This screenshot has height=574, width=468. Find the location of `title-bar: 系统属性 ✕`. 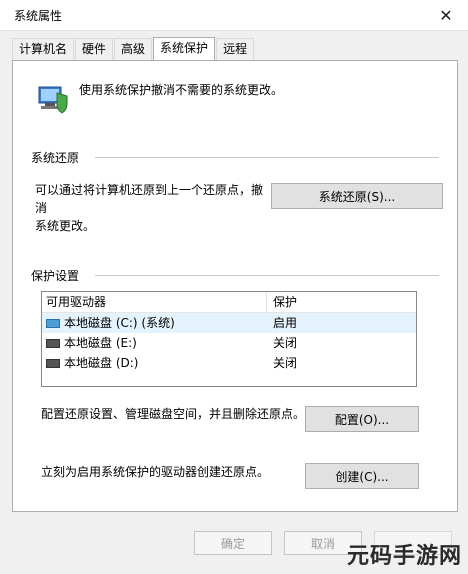

title-bar: 系统属性 ✕ is located at coordinates (234, 15).